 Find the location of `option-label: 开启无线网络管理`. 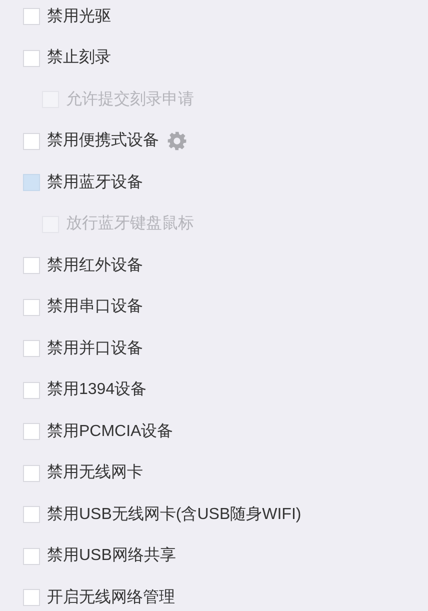

option-label: 开启无线网络管理 is located at coordinates (111, 598).